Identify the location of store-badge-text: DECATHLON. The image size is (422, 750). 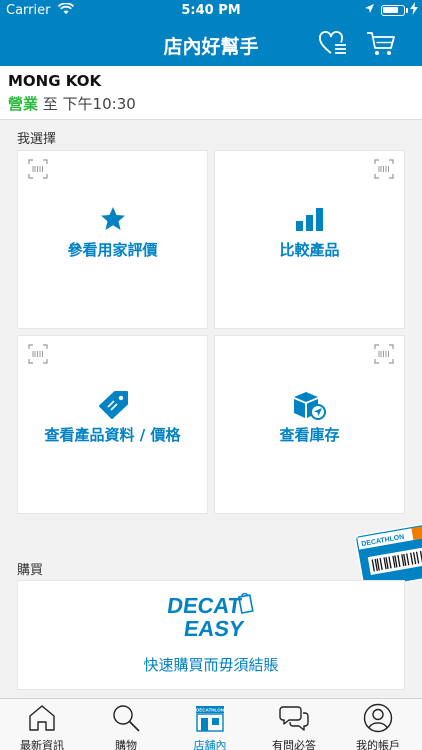
(210, 710).